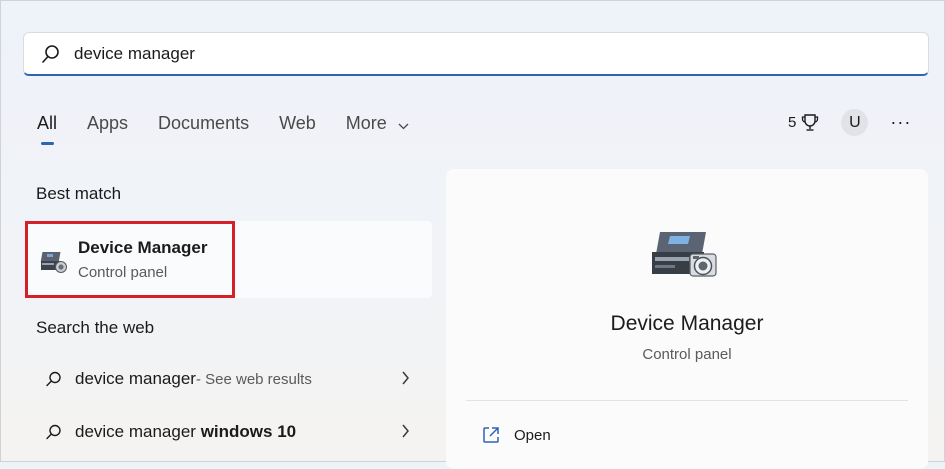  I want to click on web-result-row: device manager - See web results, so click(228, 379).